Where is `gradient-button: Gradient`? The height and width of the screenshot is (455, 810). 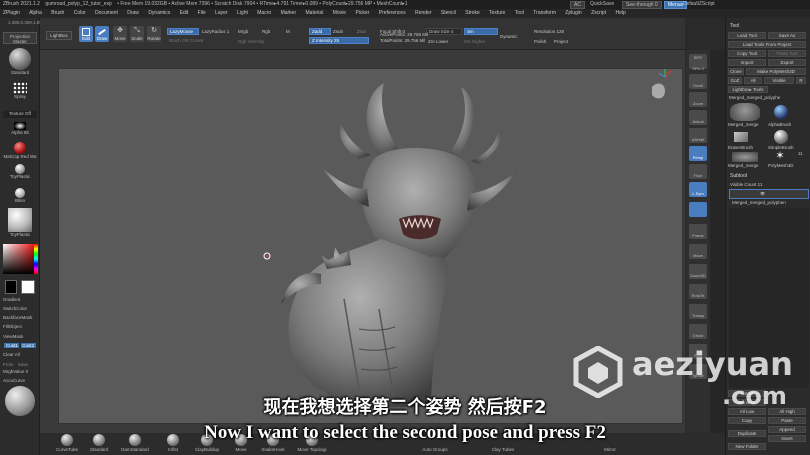
gradient-button: Gradient is located at coordinates (20, 299).